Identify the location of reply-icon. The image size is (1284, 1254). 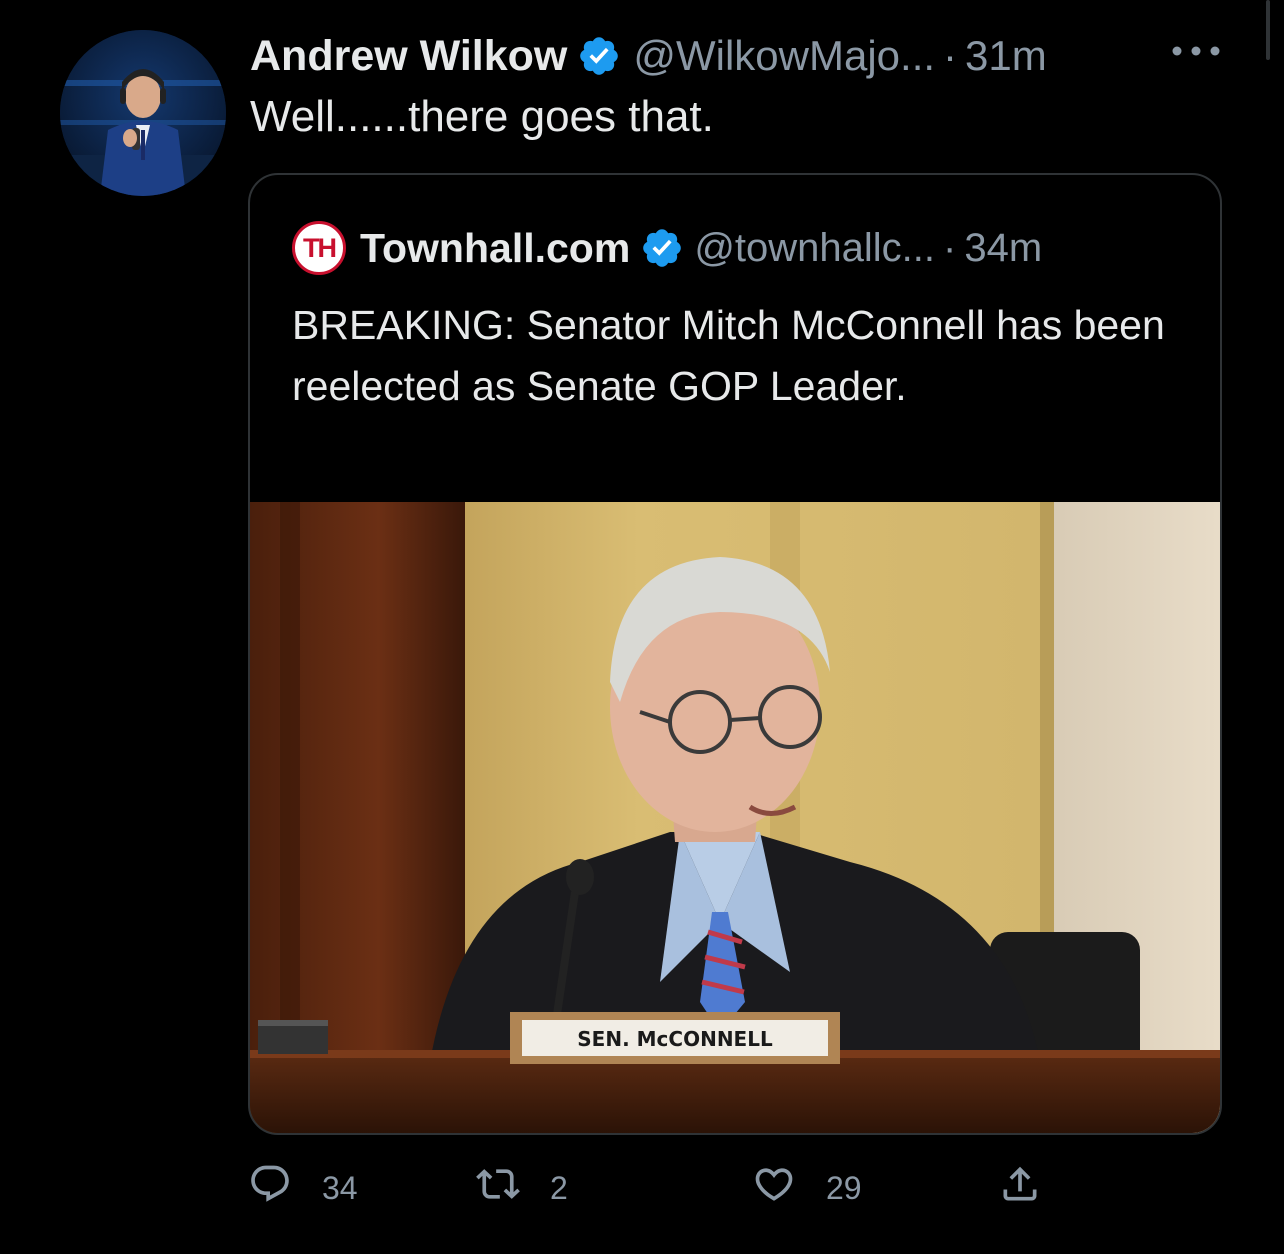
(270, 1188).